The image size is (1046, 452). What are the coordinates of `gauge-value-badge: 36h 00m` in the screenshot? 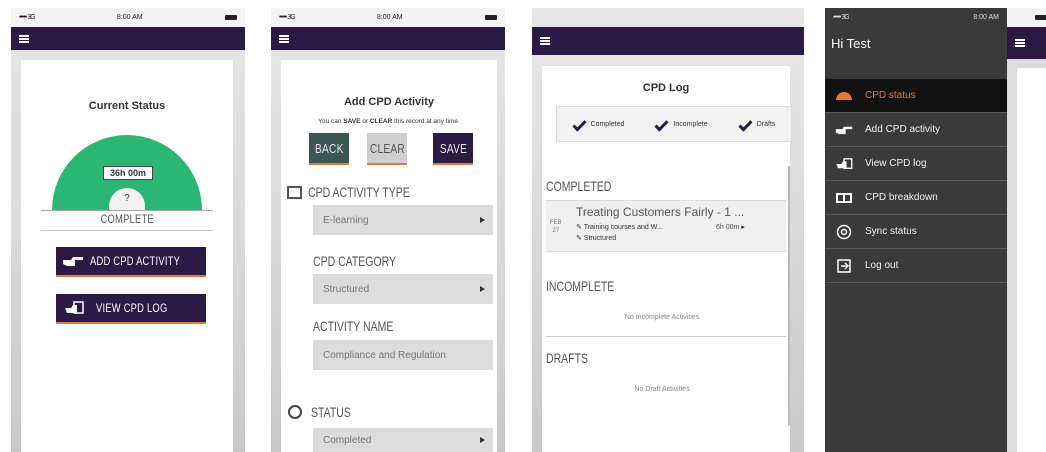 It's located at (128, 173).